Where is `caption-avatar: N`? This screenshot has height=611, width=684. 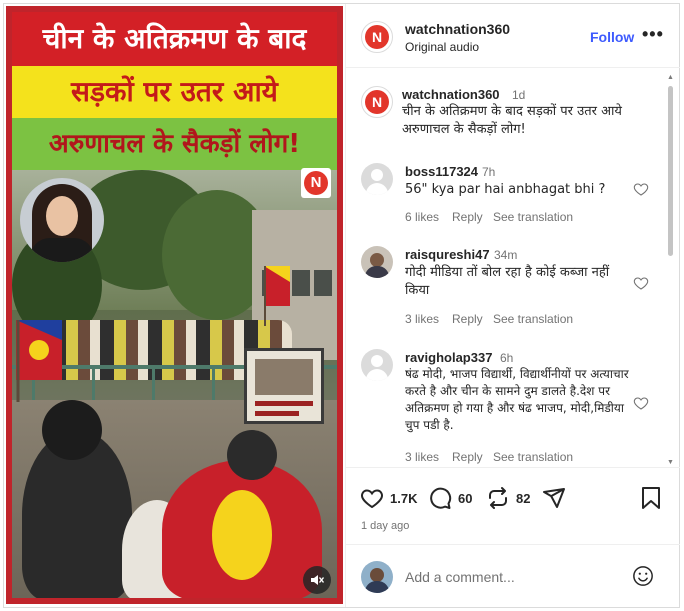
caption-avatar: N is located at coordinates (377, 102).